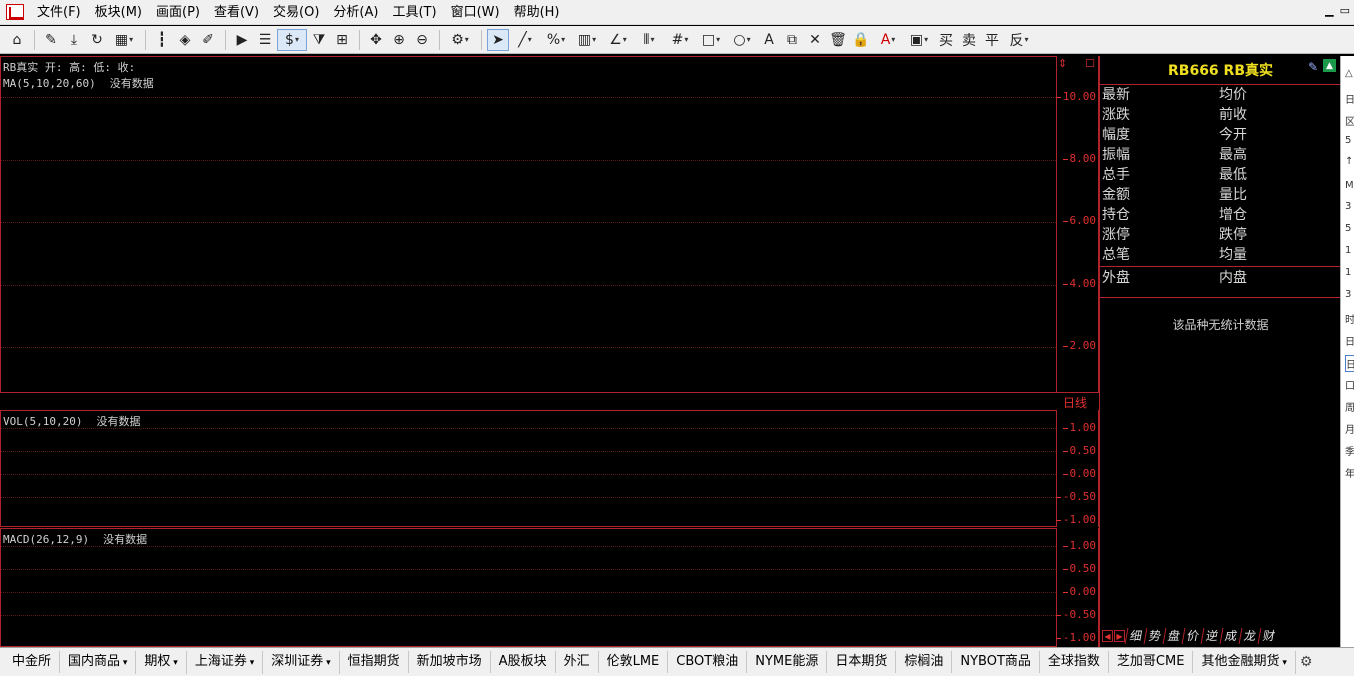 Image resolution: width=1354 pixels, height=676 pixels. What do you see at coordinates (861, 40) in the screenshot?
I see `lock-icon: 🔒` at bounding box center [861, 40].